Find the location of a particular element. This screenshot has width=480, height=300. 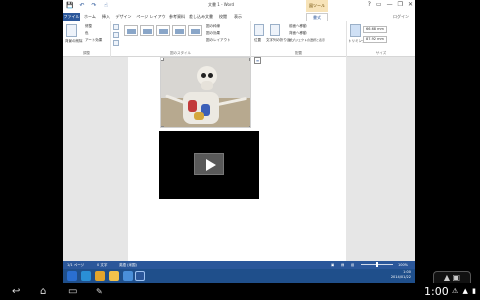

tab-insert: 挿入 is located at coordinates (106, 17).